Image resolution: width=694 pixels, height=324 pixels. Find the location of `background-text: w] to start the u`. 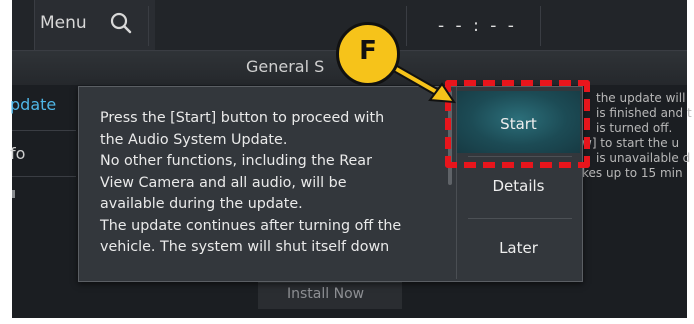

background-text: w] to start the u is located at coordinates (631, 143).